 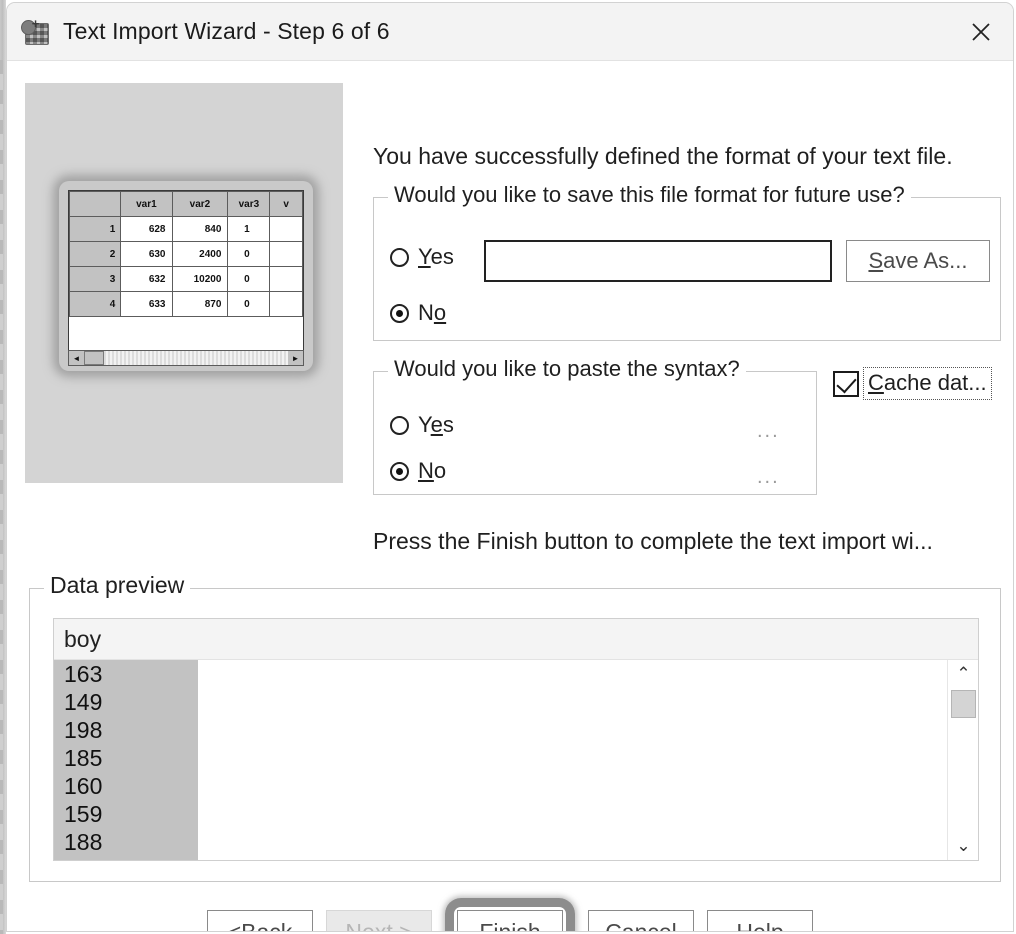 I want to click on illustration-col-var3: var3, so click(x=249, y=204).